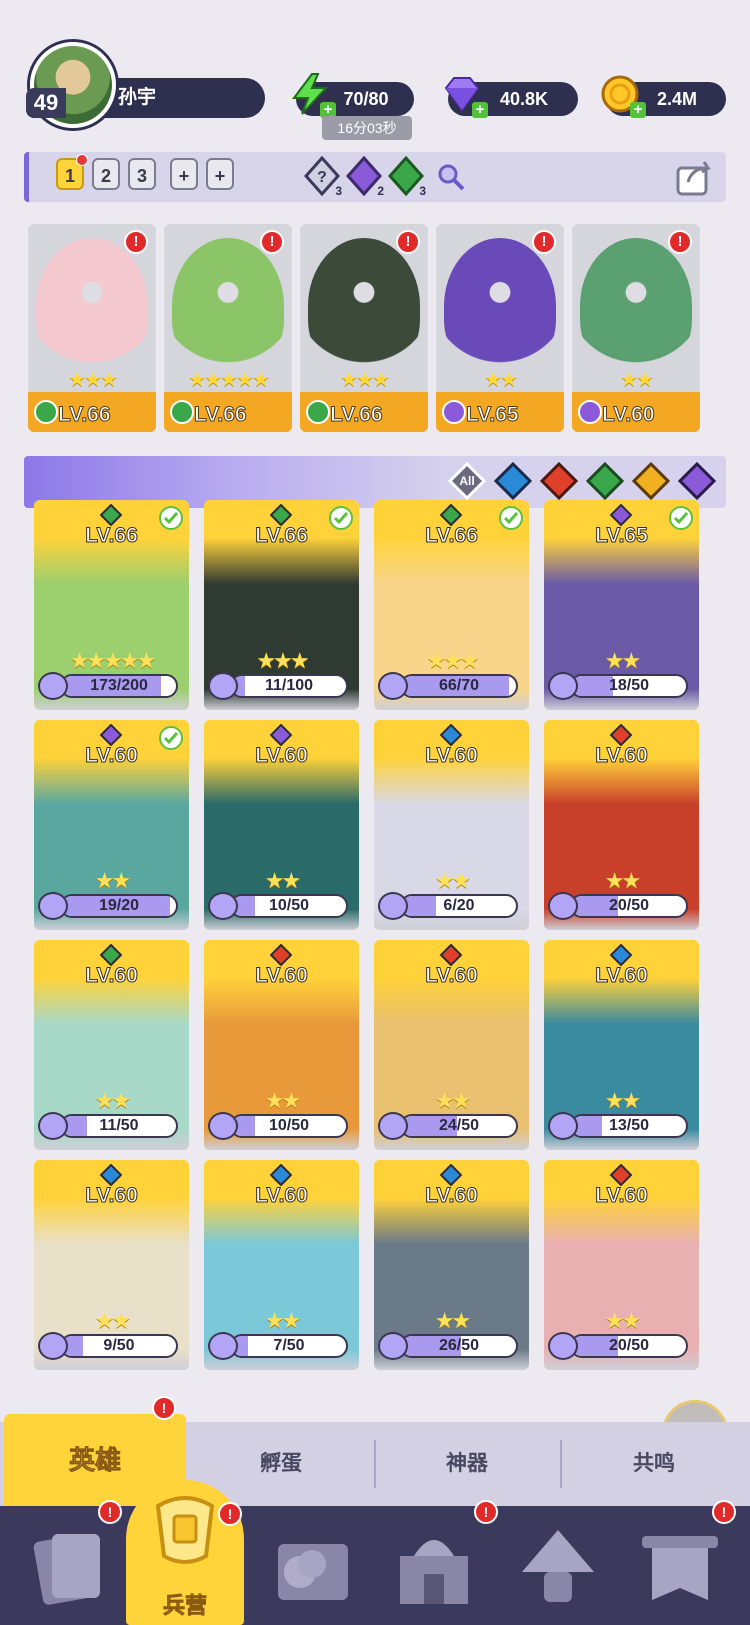 The width and height of the screenshot is (750, 1625). What do you see at coordinates (111, 825) in the screenshot?
I see `hero-card: LV.60 ★★ 19/20` at bounding box center [111, 825].